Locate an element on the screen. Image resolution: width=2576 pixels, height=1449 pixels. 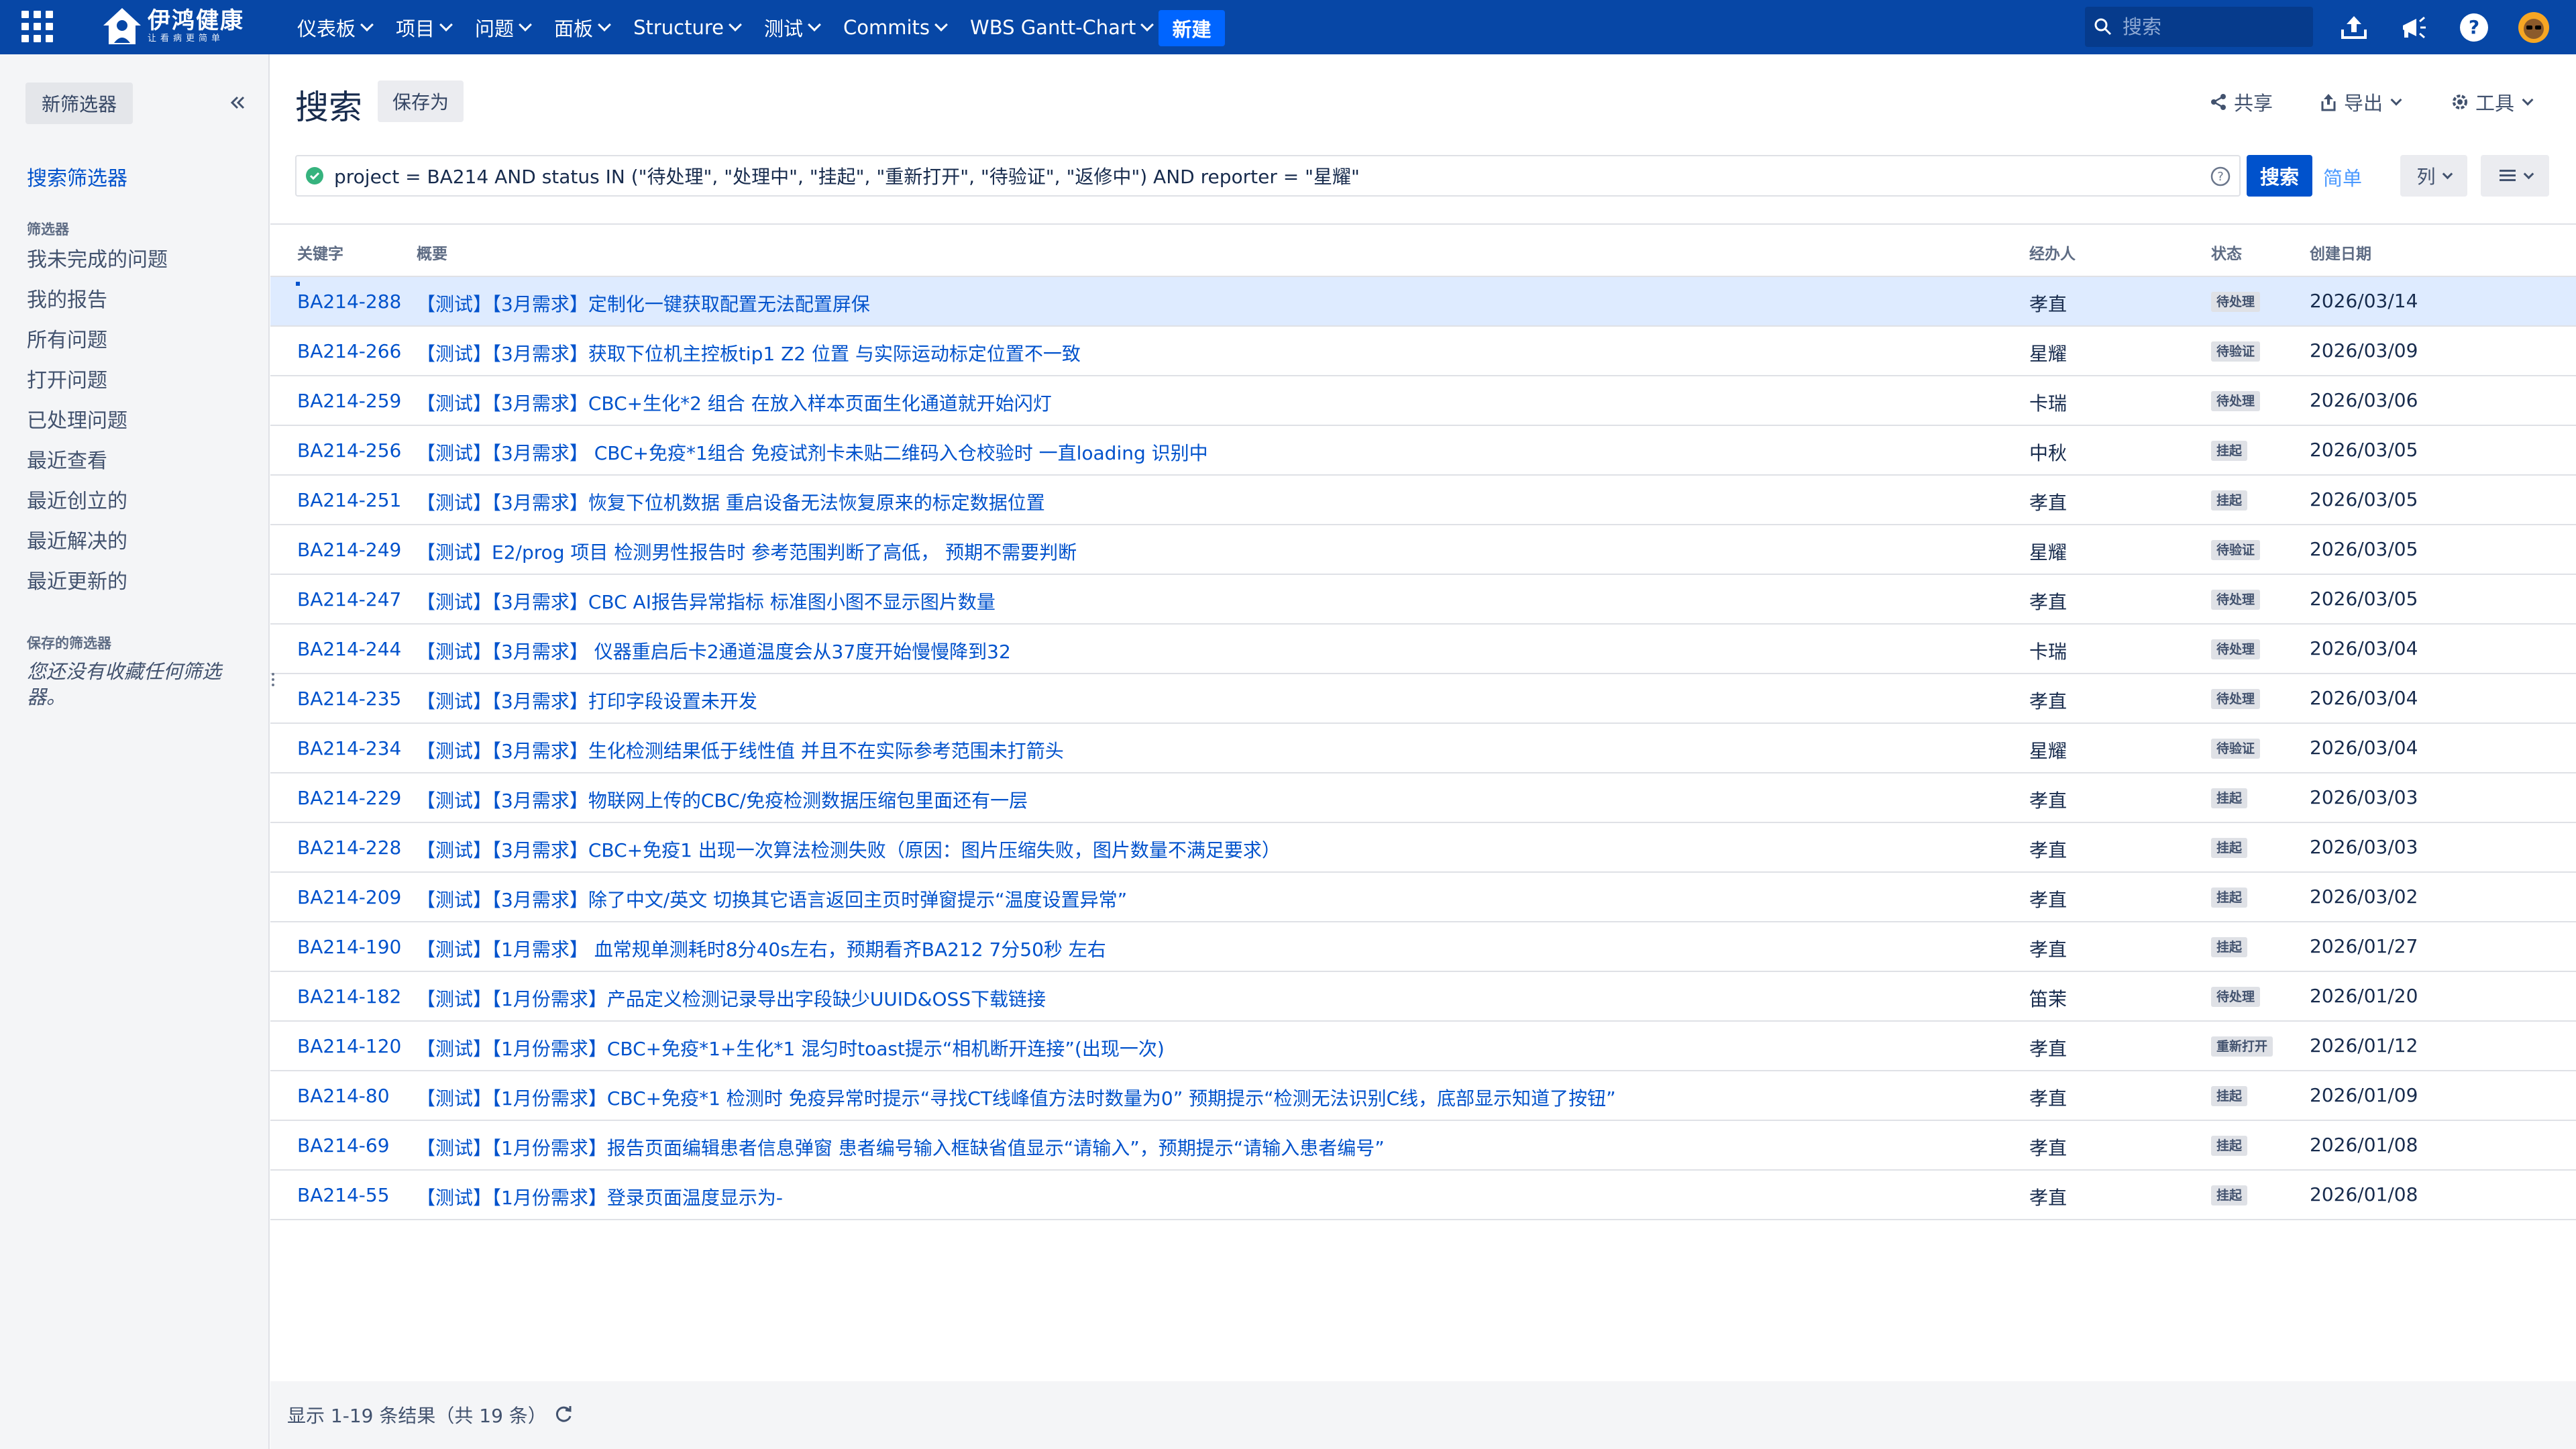
menu-boards: 面板 is located at coordinates (581, 27).